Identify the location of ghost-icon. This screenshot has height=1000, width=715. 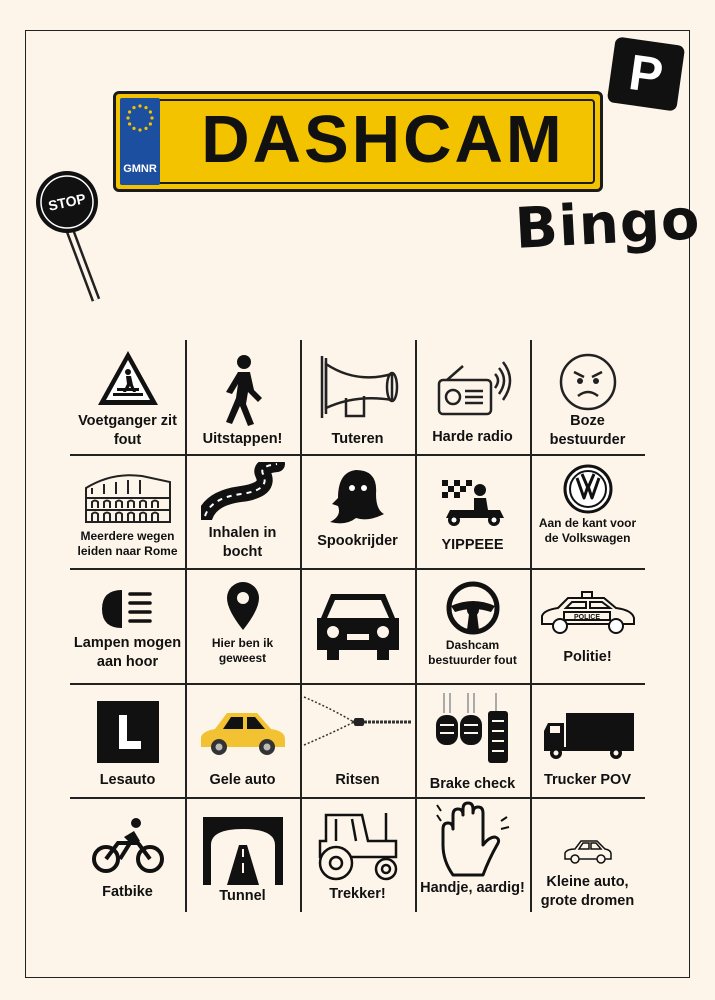
(356, 497).